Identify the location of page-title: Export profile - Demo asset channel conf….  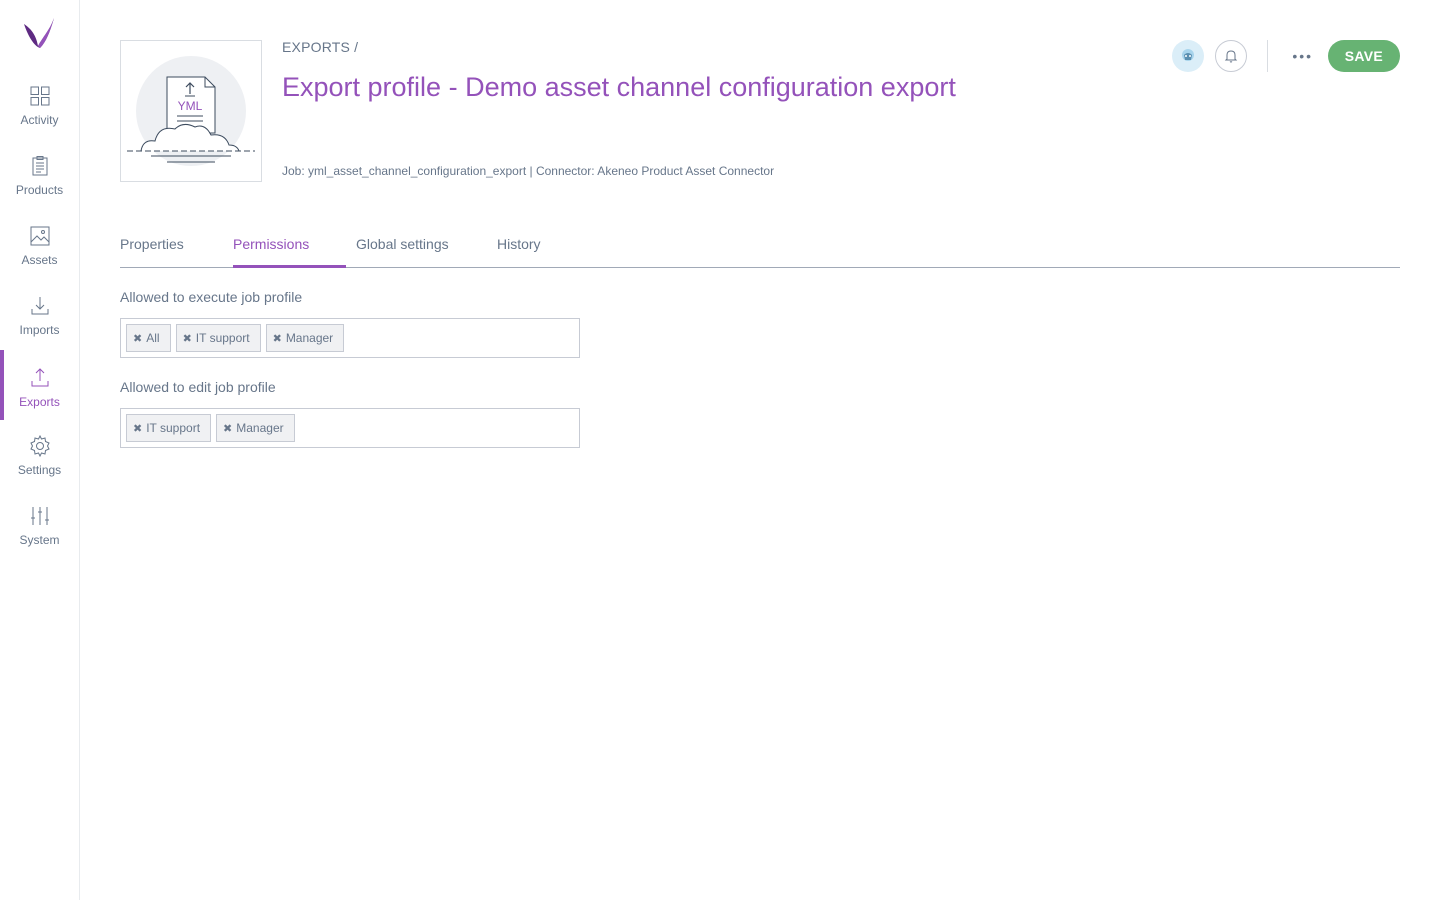
(619, 87).